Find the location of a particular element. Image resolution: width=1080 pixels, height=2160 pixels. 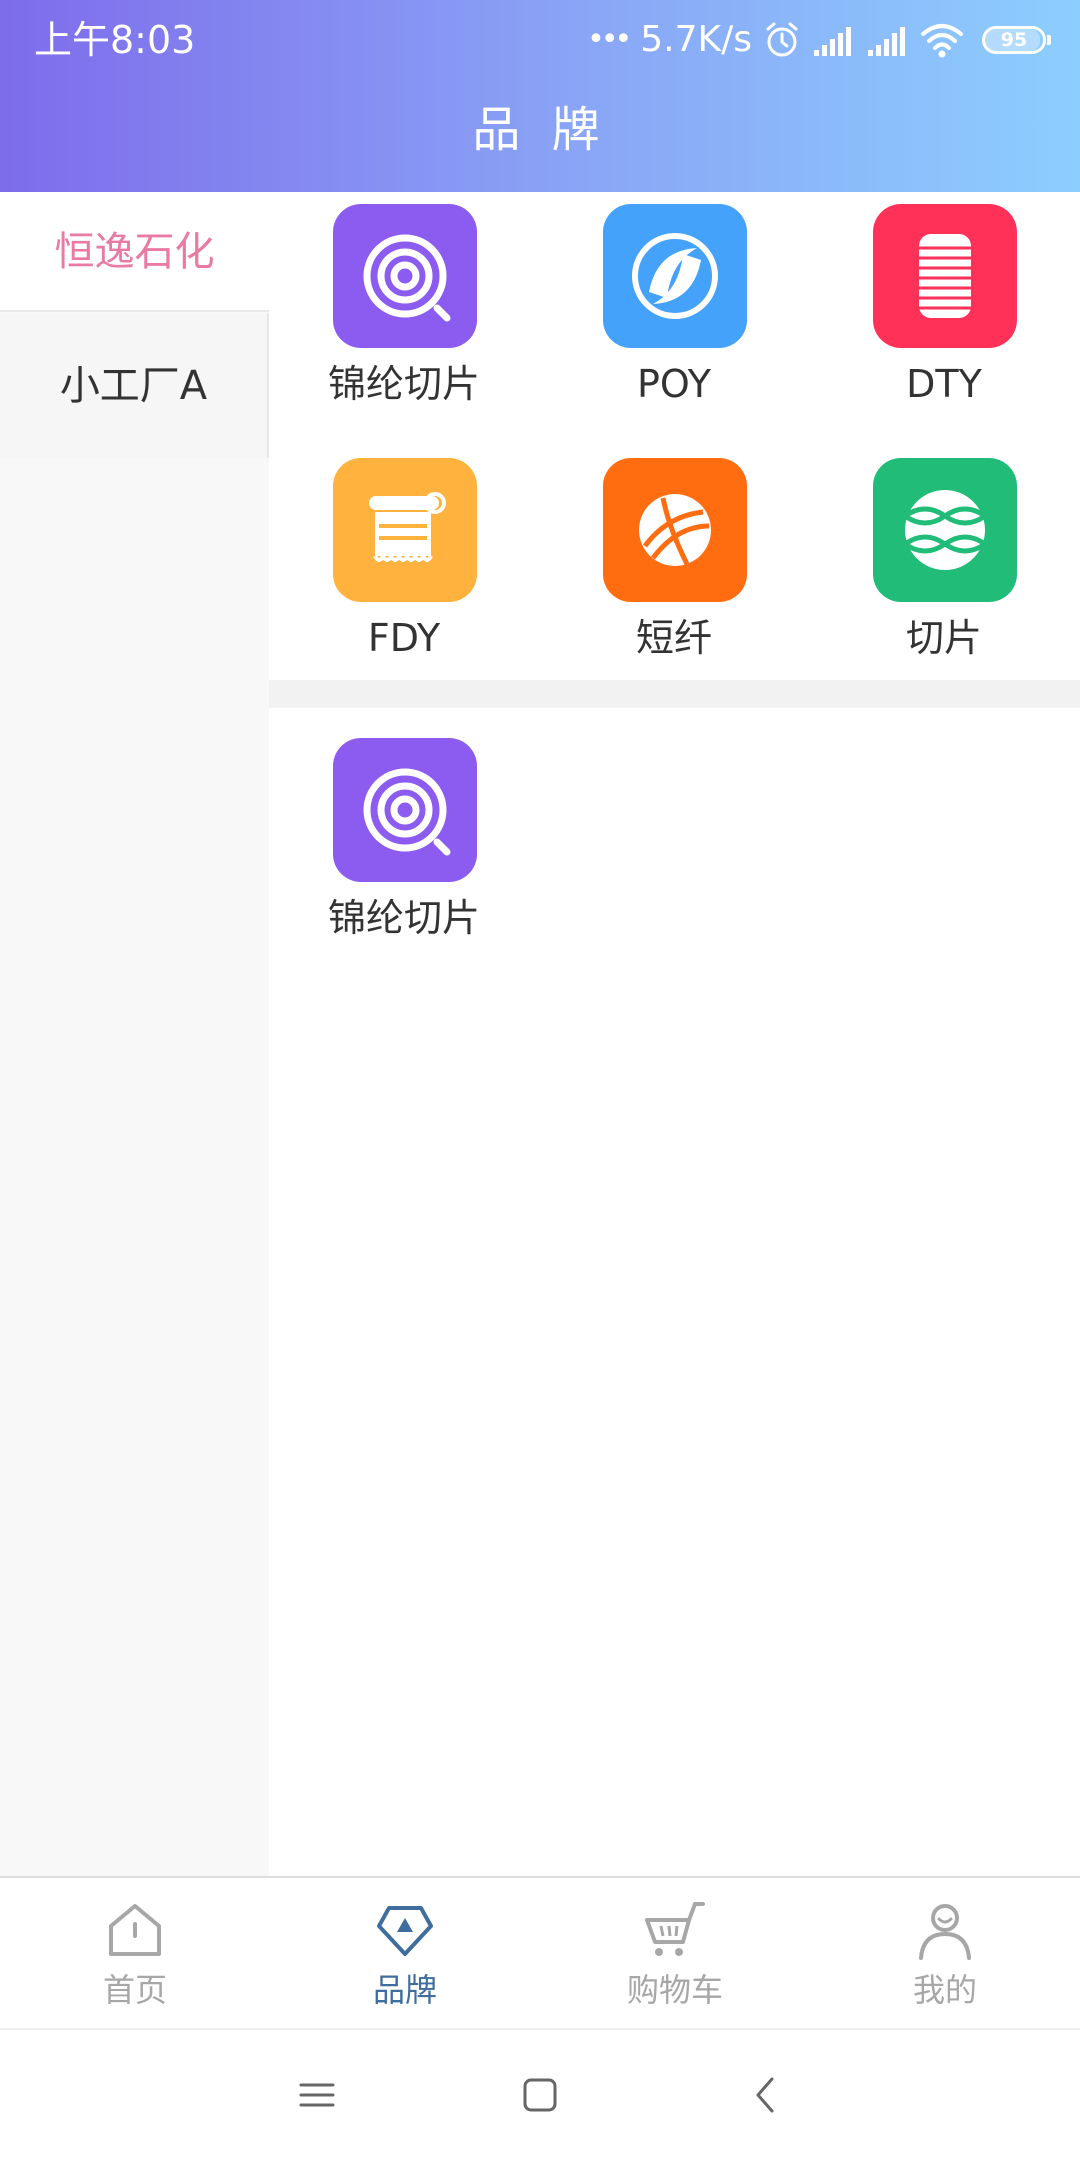

swirl-logo-icon is located at coordinates (675, 276).